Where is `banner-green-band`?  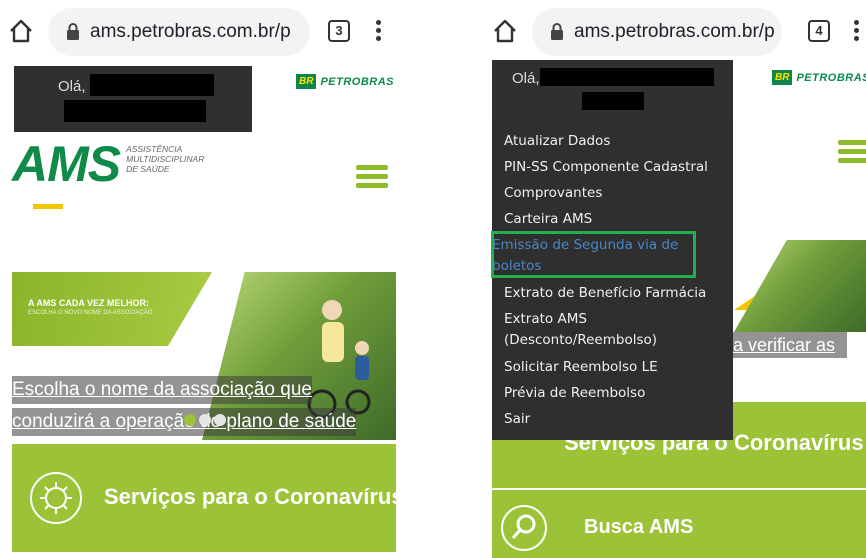 banner-green-band is located at coordinates (112, 309).